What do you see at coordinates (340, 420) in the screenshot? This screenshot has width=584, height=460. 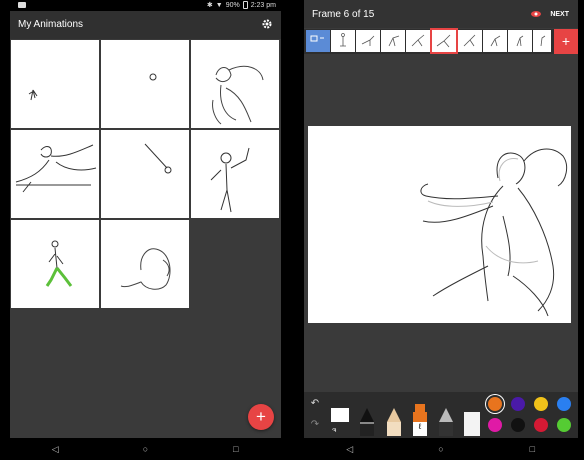 I see `eraser-tool: ຈ` at bounding box center [340, 420].